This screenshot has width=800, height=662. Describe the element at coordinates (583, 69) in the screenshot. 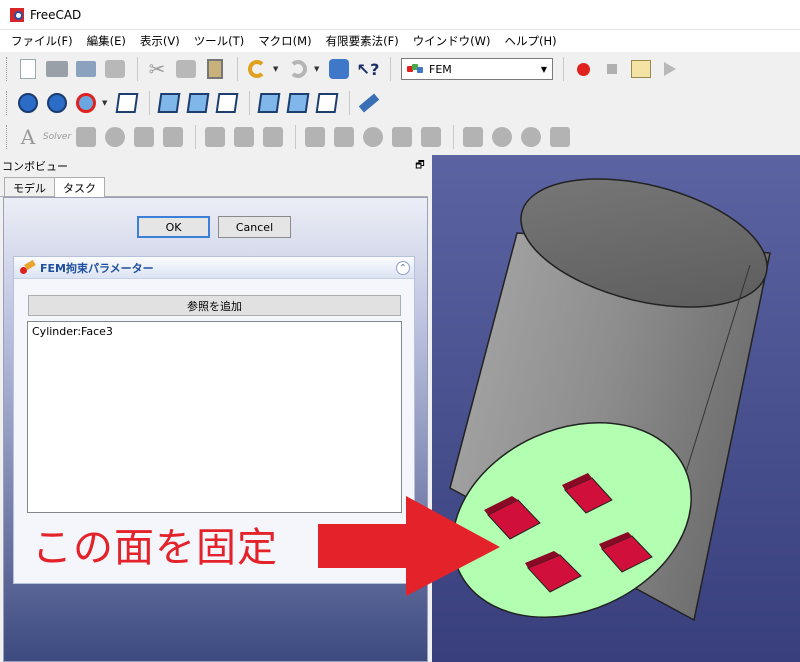

I see `macro-record-button` at that location.